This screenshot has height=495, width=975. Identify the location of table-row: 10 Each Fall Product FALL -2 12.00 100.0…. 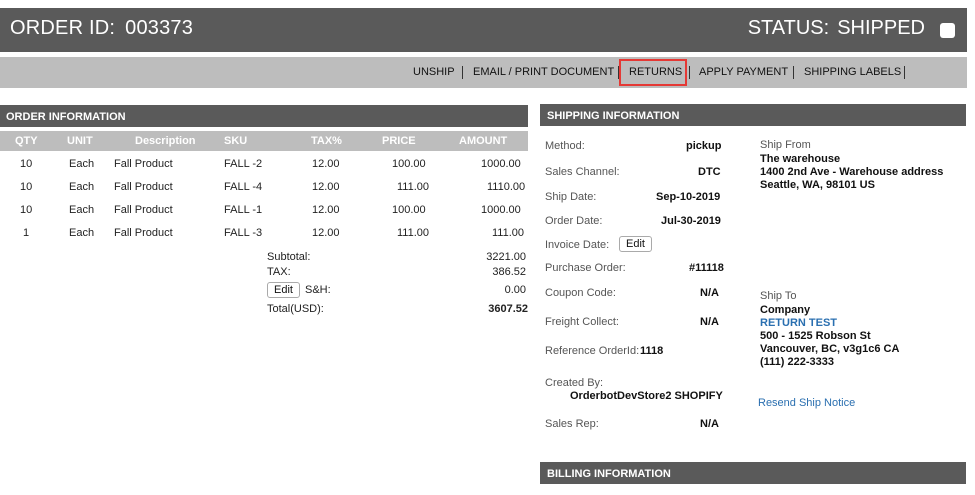
(264, 168).